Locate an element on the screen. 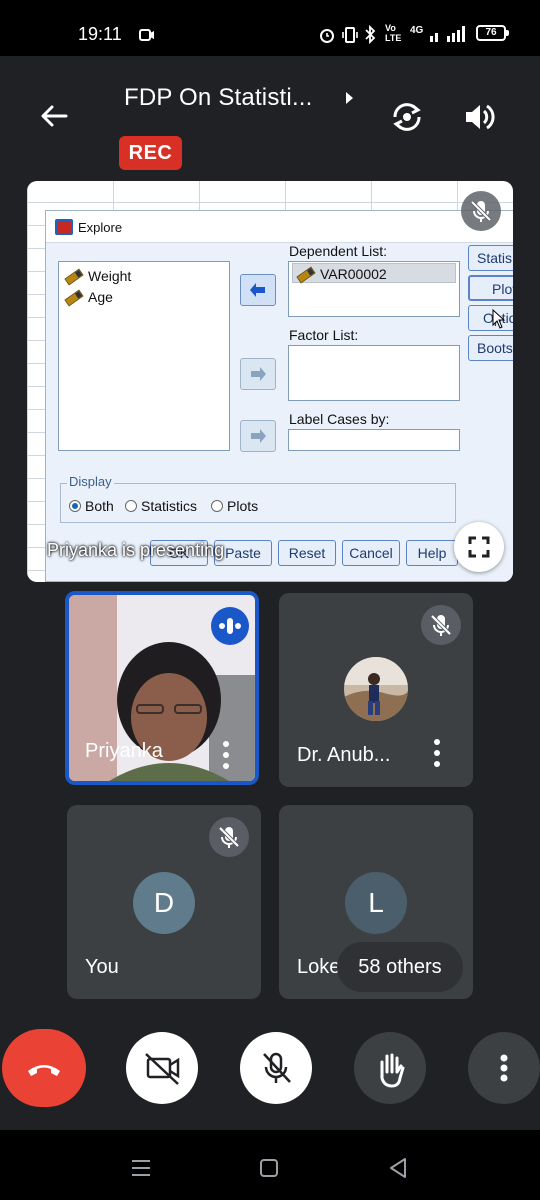 Image resolution: width=540 pixels, height=1200 pixels. raise-hand-icon is located at coordinates (392, 1070).